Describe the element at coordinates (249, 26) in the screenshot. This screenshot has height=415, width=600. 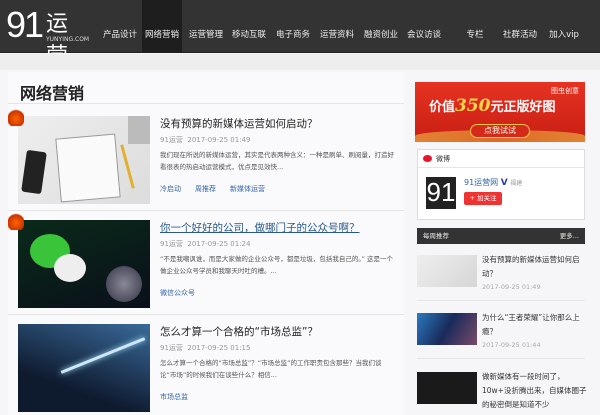
I see `nav-item-mobile: 移动互联` at that location.